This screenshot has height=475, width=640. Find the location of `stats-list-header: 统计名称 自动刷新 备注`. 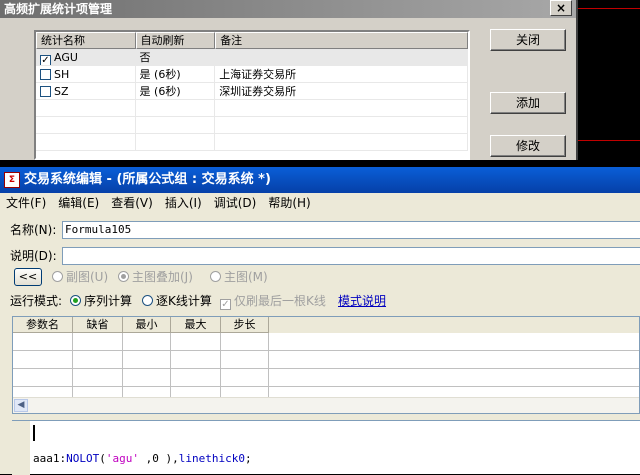

stats-list-header: 统计名称 自动刷新 备注 is located at coordinates (252, 40).